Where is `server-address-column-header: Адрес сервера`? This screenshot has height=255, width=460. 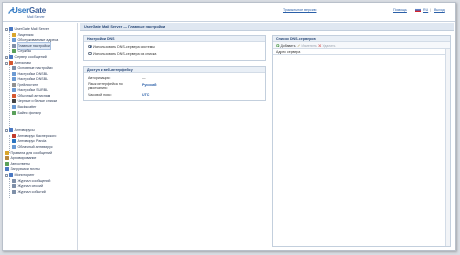 server-address-column-header: Адрес сервера is located at coordinates (361, 52).